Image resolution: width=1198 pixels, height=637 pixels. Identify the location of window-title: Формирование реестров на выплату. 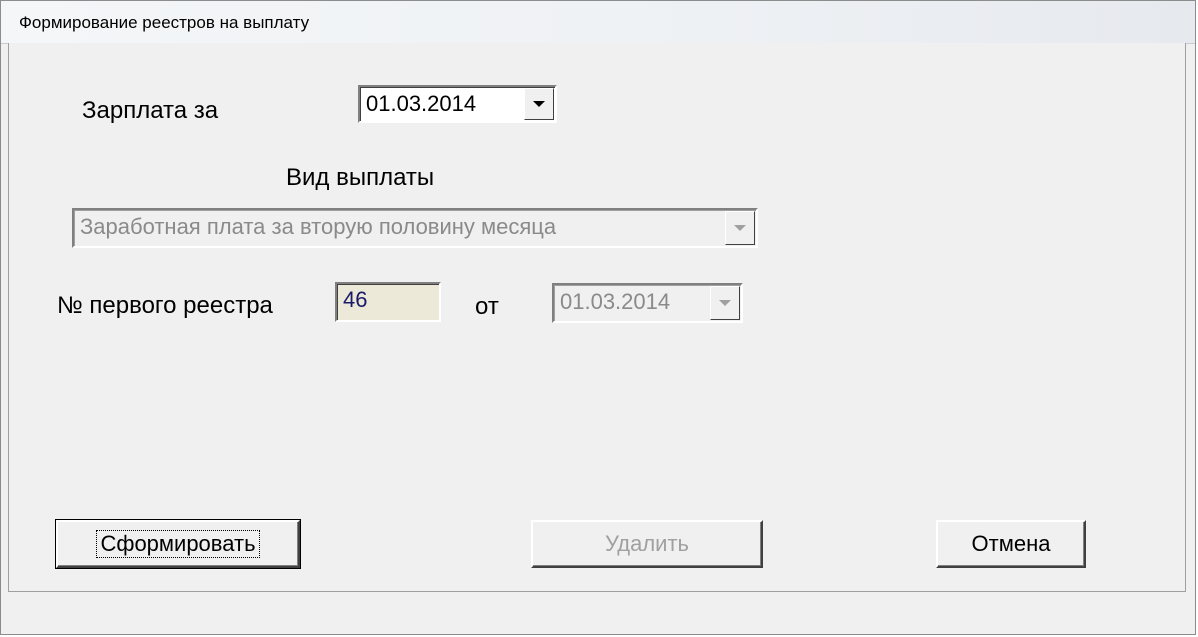
(164, 22).